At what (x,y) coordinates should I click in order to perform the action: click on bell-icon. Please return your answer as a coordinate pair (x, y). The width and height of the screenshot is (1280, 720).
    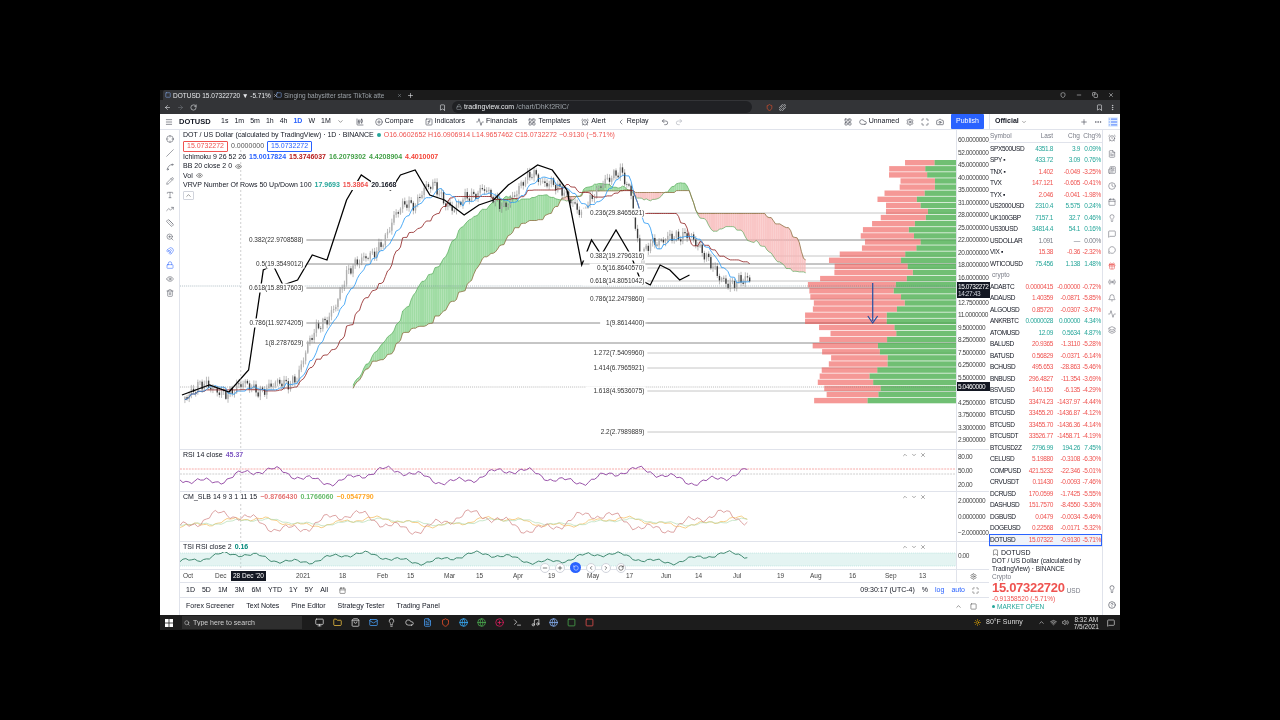
    Looking at the image, I should click on (1111, 298).